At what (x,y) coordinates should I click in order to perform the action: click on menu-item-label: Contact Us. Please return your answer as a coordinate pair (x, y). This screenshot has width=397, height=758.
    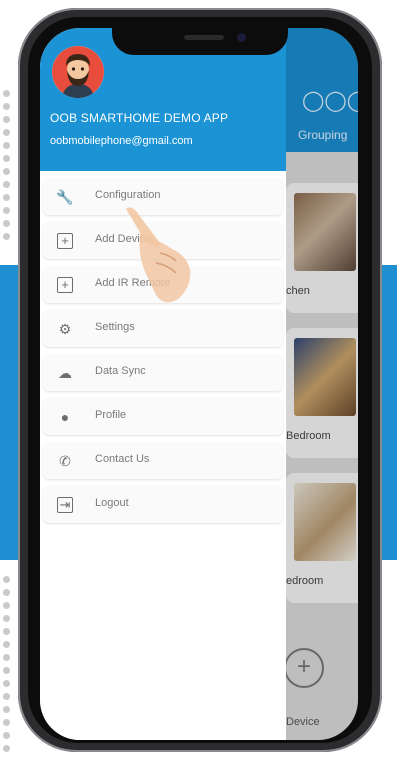
    Looking at the image, I should click on (122, 459).